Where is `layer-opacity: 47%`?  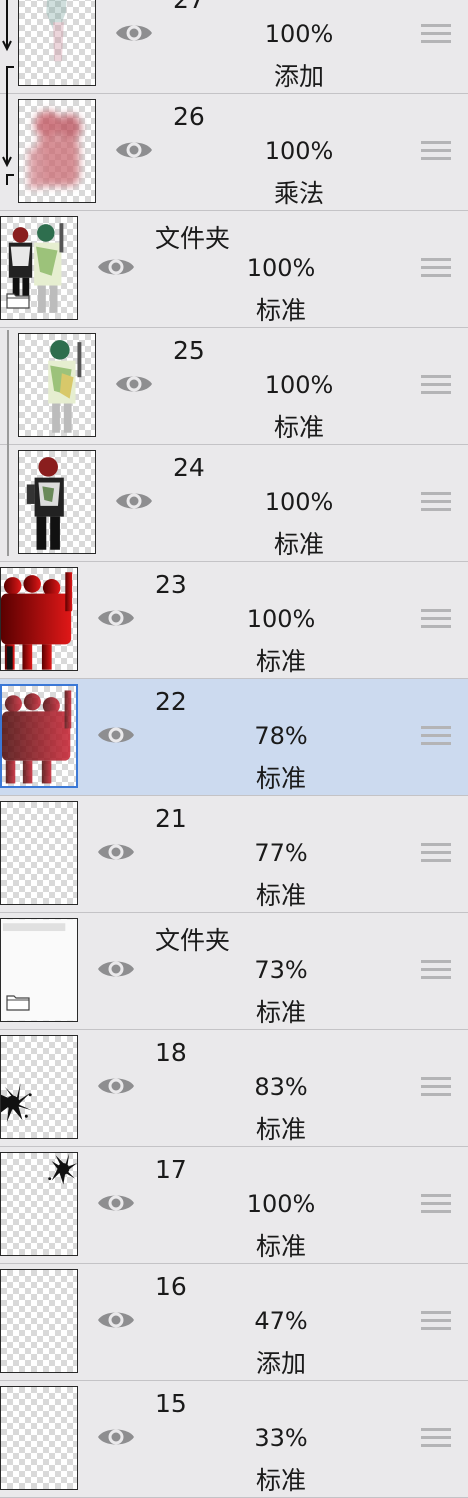
layer-opacity: 47% is located at coordinates (281, 1321).